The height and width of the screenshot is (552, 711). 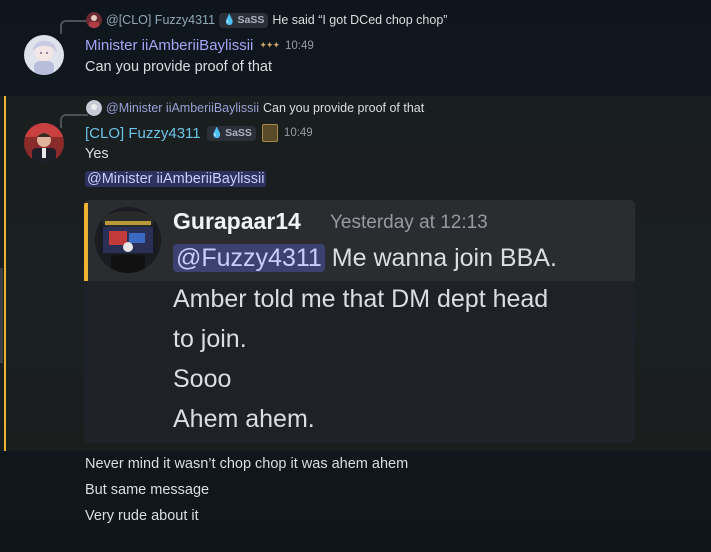 What do you see at coordinates (143, 133) in the screenshot?
I see `username: [CLO] Fuzzy4311` at bounding box center [143, 133].